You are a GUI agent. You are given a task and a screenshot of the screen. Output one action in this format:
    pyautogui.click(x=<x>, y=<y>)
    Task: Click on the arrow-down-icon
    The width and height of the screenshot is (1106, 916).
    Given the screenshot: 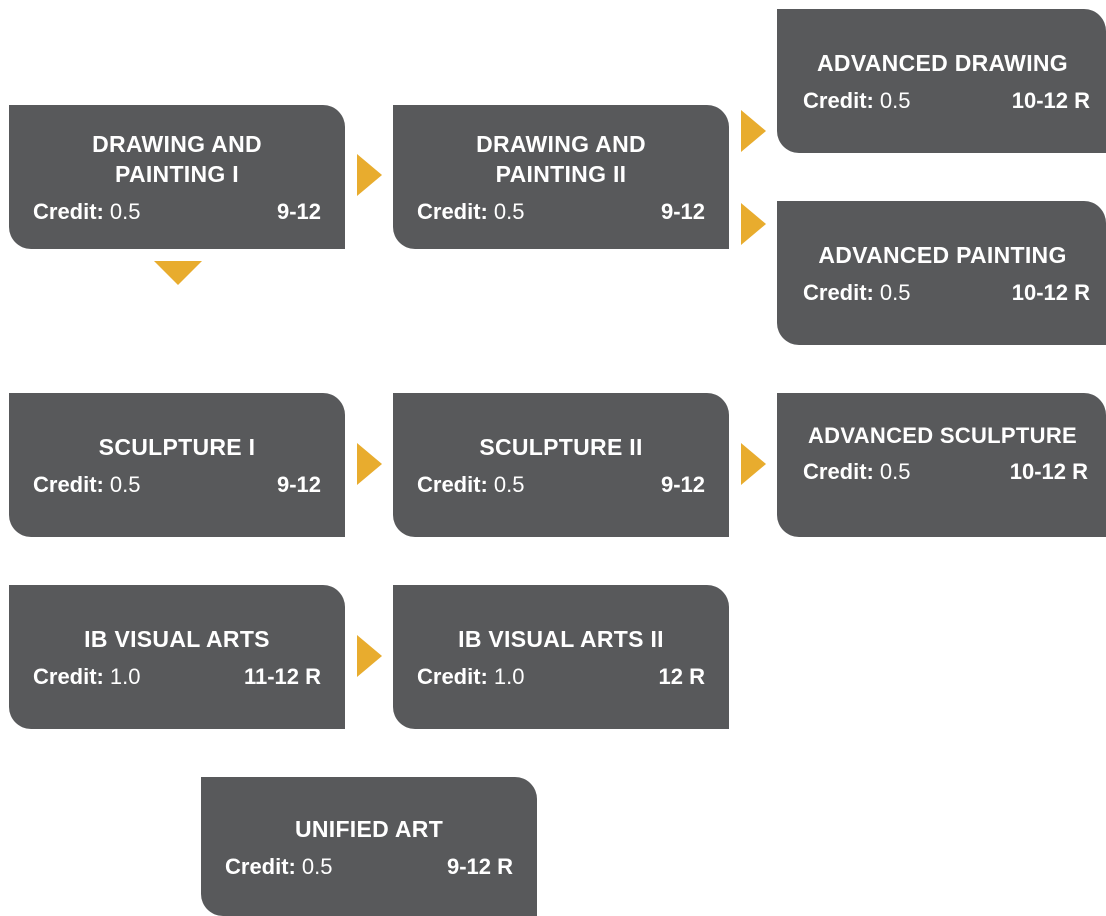 What is the action you would take?
    pyautogui.click(x=178, y=273)
    